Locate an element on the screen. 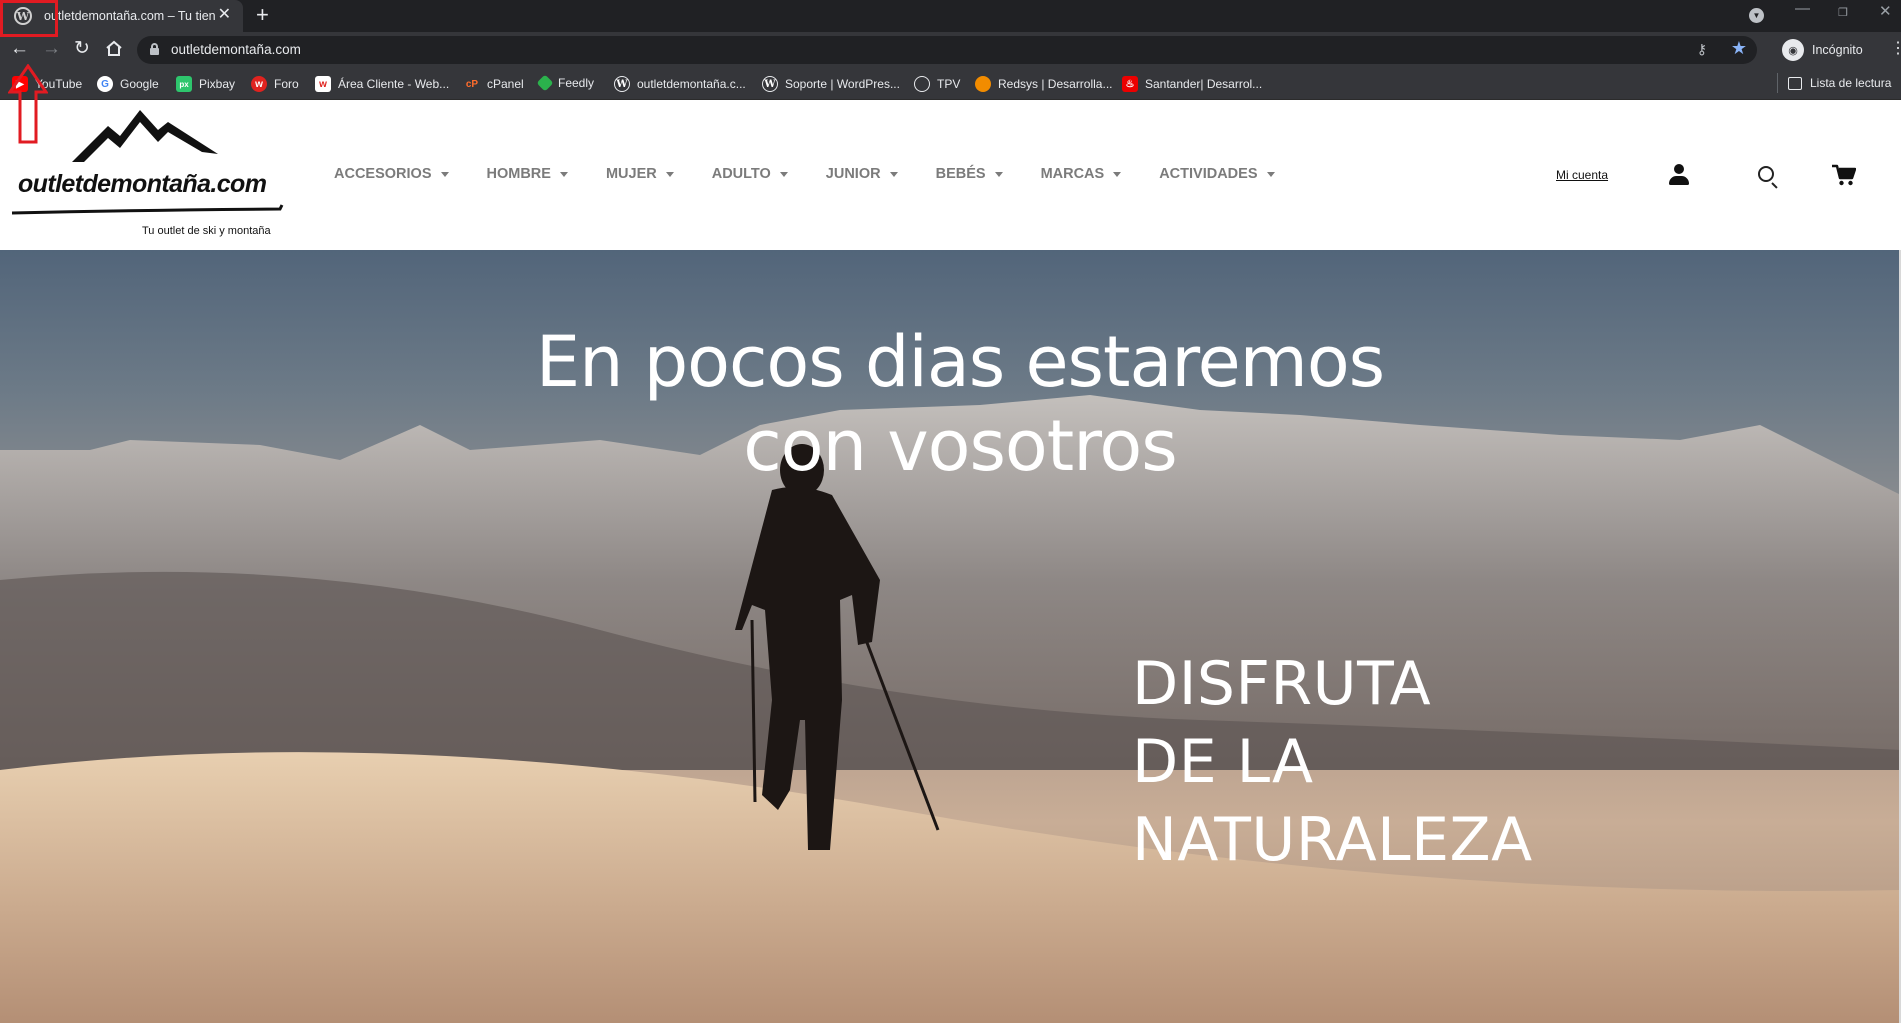 This screenshot has width=1901, height=1023. url-text: outletdemontaña.com is located at coordinates (236, 49).